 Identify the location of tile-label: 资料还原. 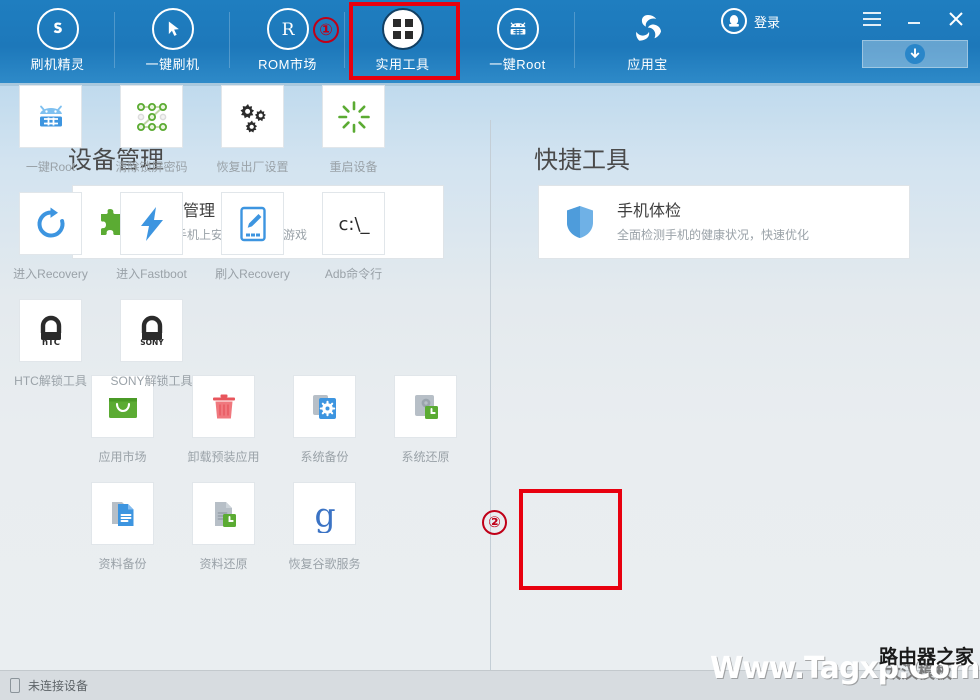
(223, 564).